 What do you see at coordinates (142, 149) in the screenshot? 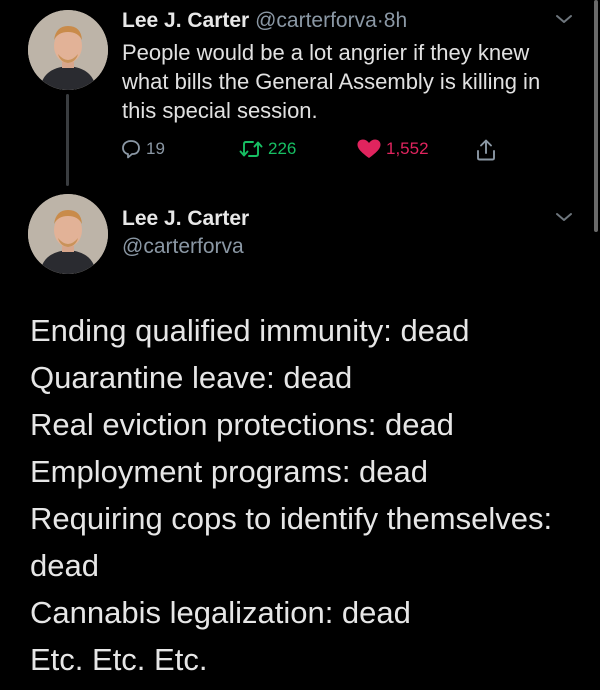
I see `reply-button: 19` at bounding box center [142, 149].